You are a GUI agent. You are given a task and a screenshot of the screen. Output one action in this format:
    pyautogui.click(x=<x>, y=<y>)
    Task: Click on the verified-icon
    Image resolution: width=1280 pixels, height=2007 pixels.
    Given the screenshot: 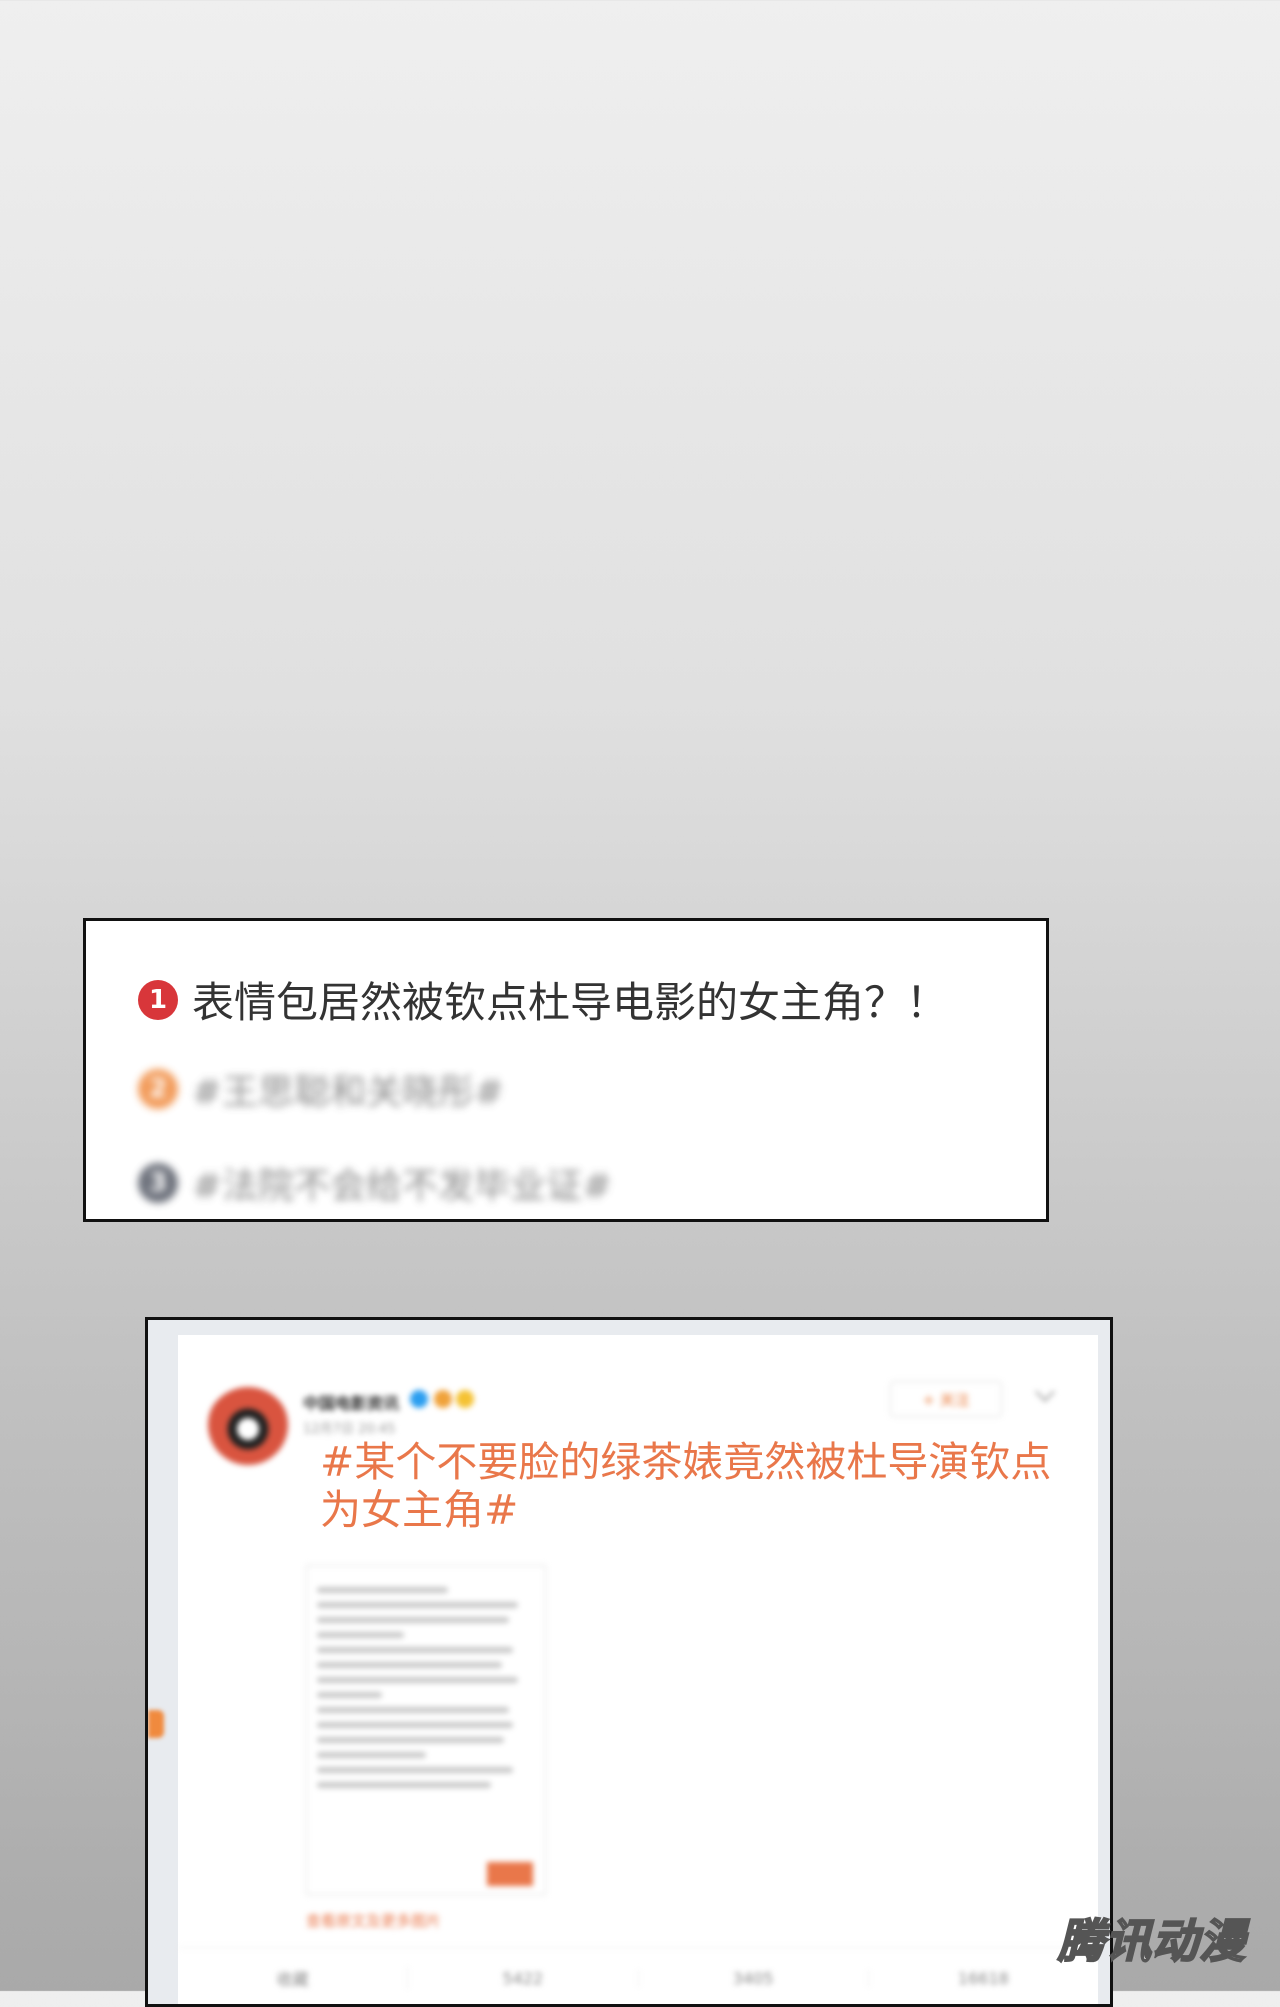 What is the action you would take?
    pyautogui.click(x=419, y=1399)
    